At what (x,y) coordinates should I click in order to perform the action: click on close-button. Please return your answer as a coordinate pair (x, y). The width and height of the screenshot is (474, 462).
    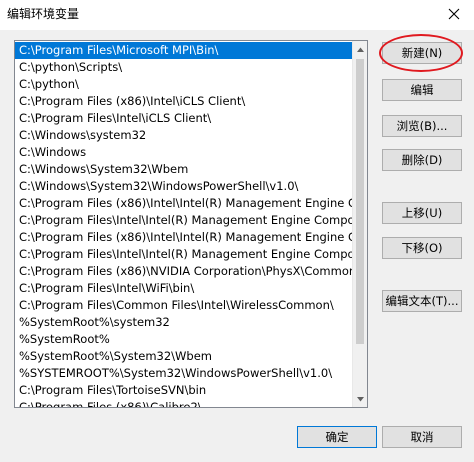
    Looking at the image, I should click on (454, 14).